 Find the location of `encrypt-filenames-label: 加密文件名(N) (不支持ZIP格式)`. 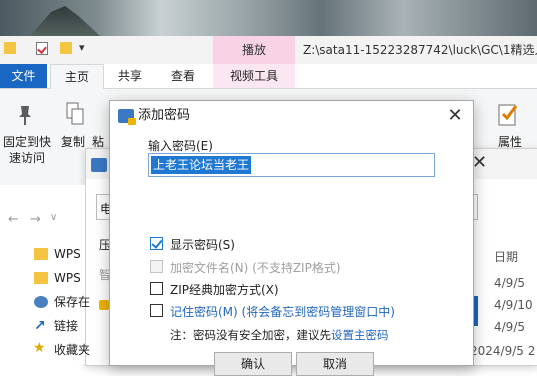

encrypt-filenames-label: 加密文件名(N) (不支持ZIP格式) is located at coordinates (255, 268).